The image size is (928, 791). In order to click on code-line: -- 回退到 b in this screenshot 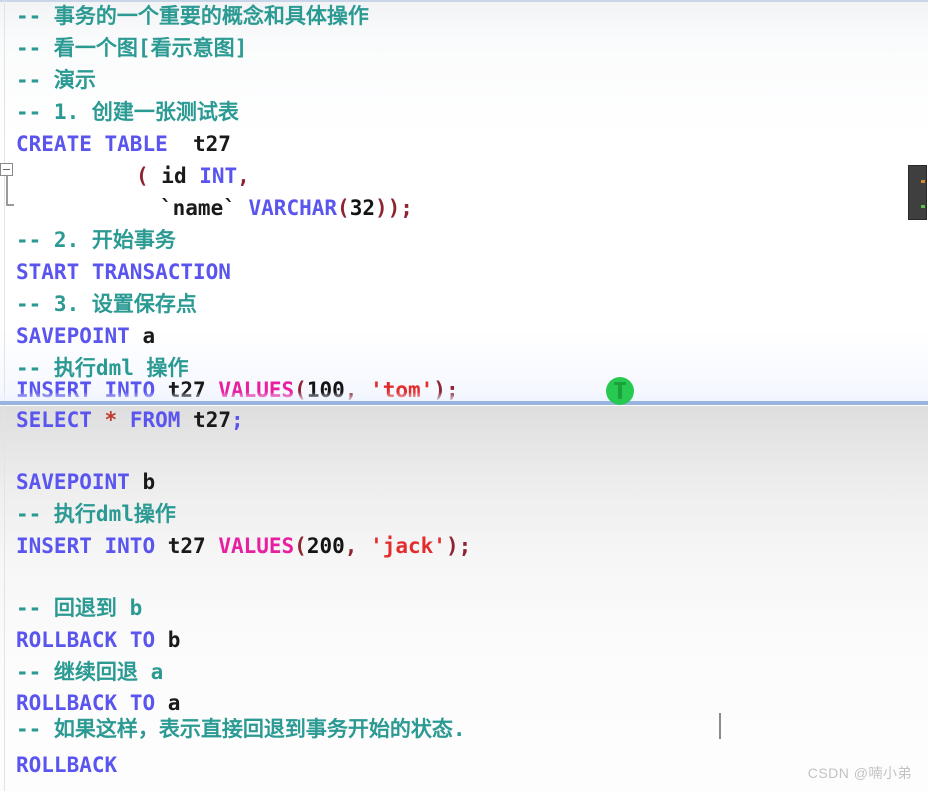, I will do `click(79, 608)`.